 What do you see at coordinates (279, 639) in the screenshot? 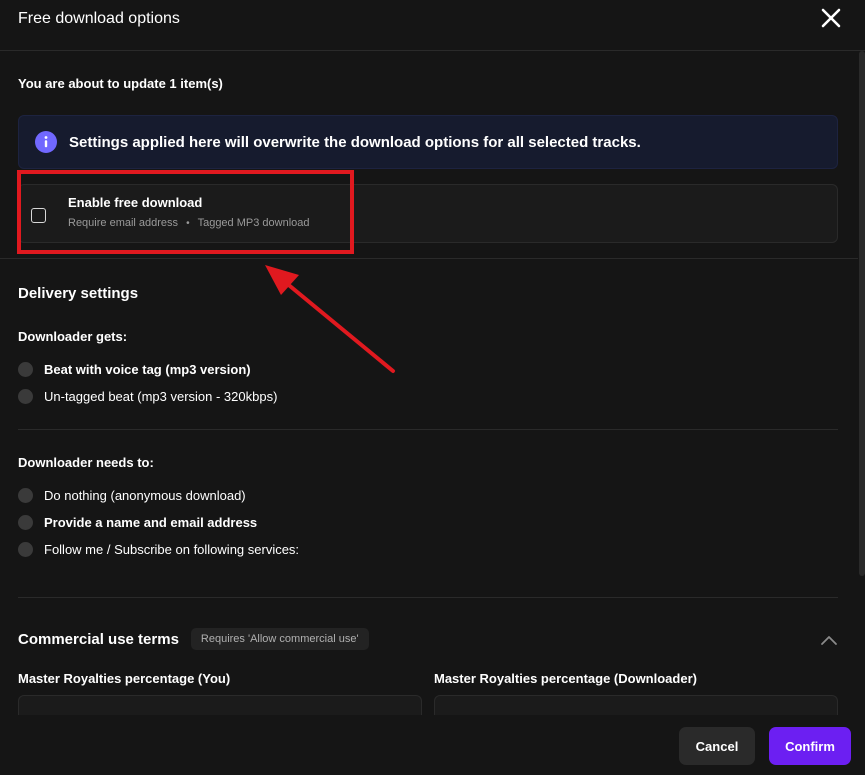
I see `requires-commercial-badge: Requires 'Allow commercial use'` at bounding box center [279, 639].